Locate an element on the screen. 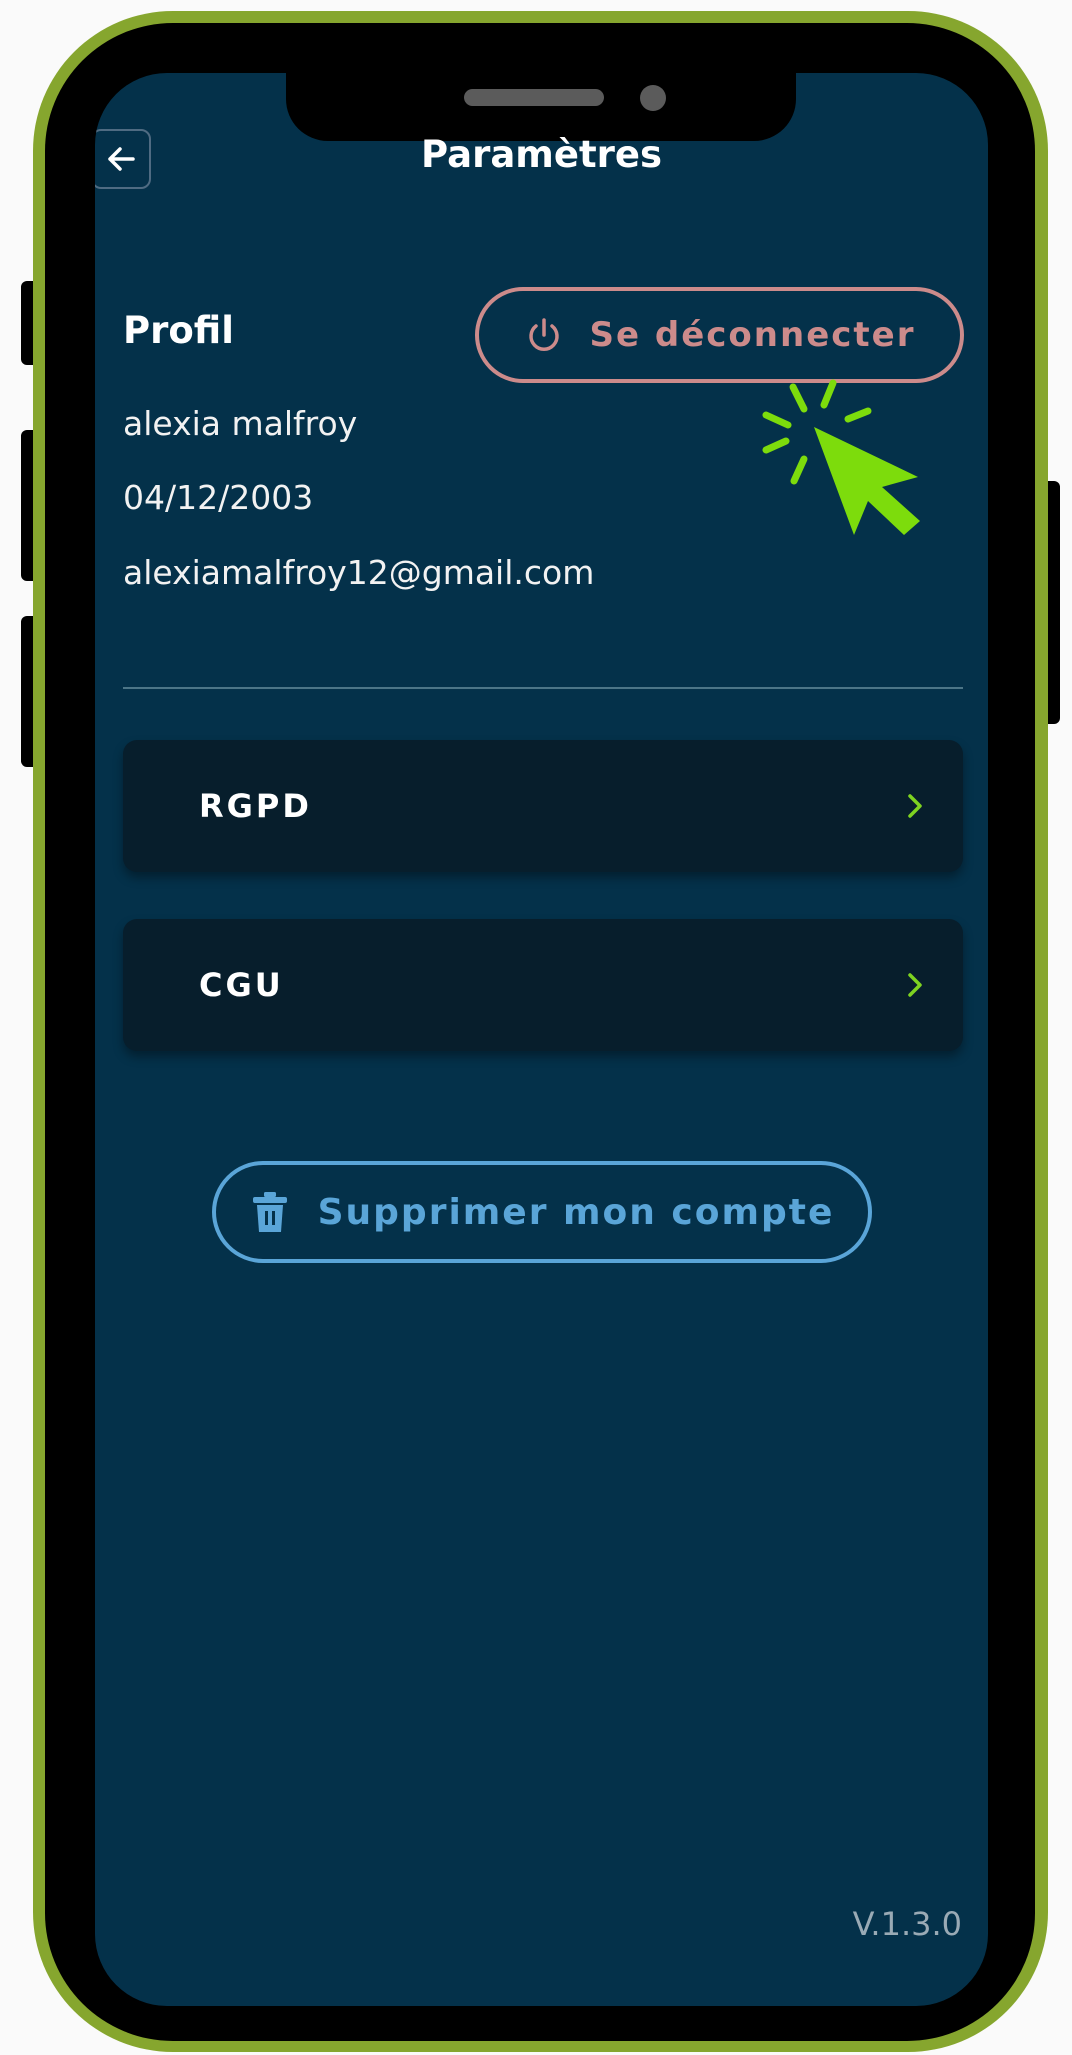 The width and height of the screenshot is (1072, 2055). front-camera is located at coordinates (653, 98).